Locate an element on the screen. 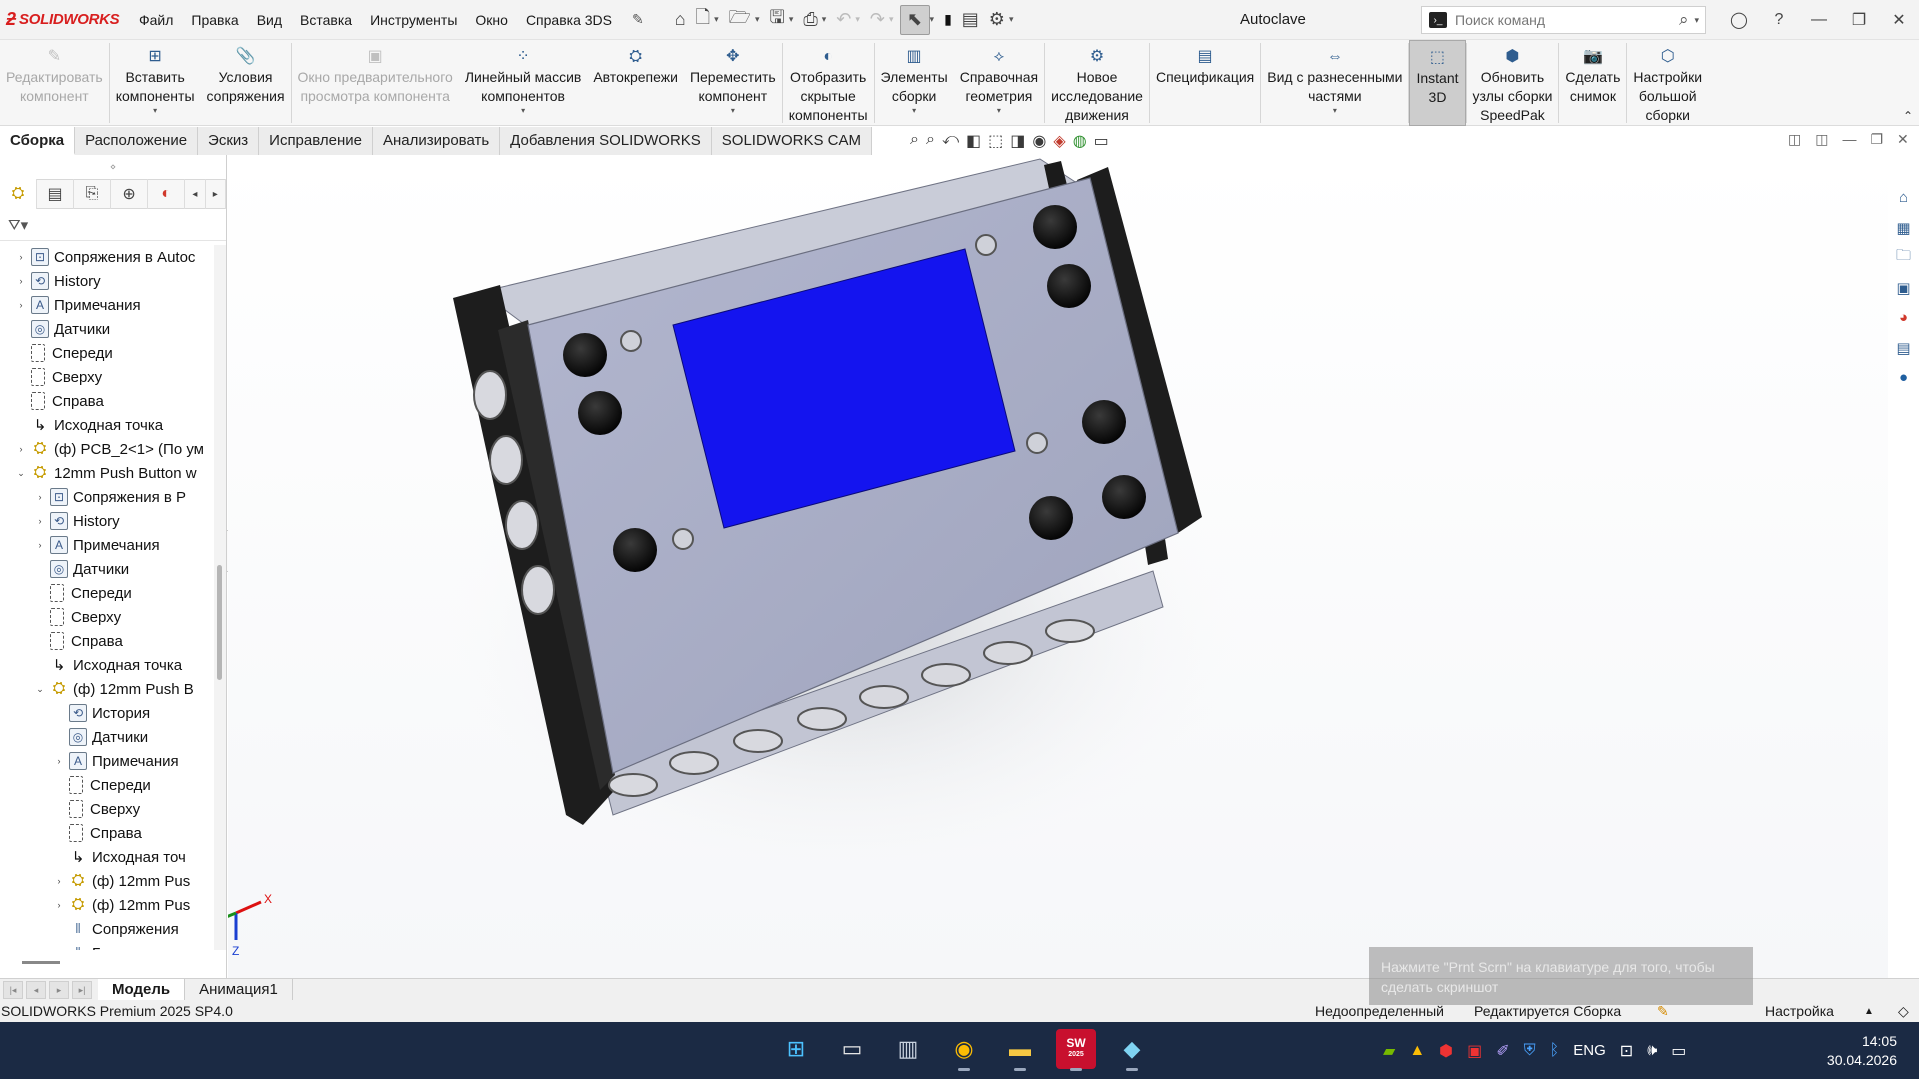 The height and width of the screenshot is (1079, 1919). rebuild-traffic-light-icon: ▮ is located at coordinates (948, 20).